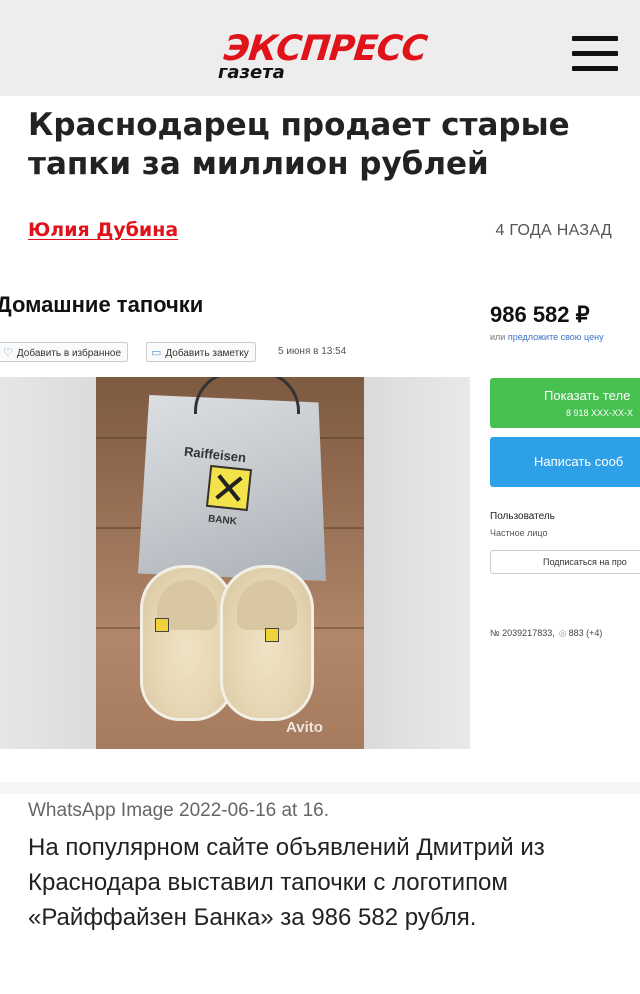  What do you see at coordinates (102, 304) in the screenshot?
I see `ad-title: Домашние тапочки` at bounding box center [102, 304].